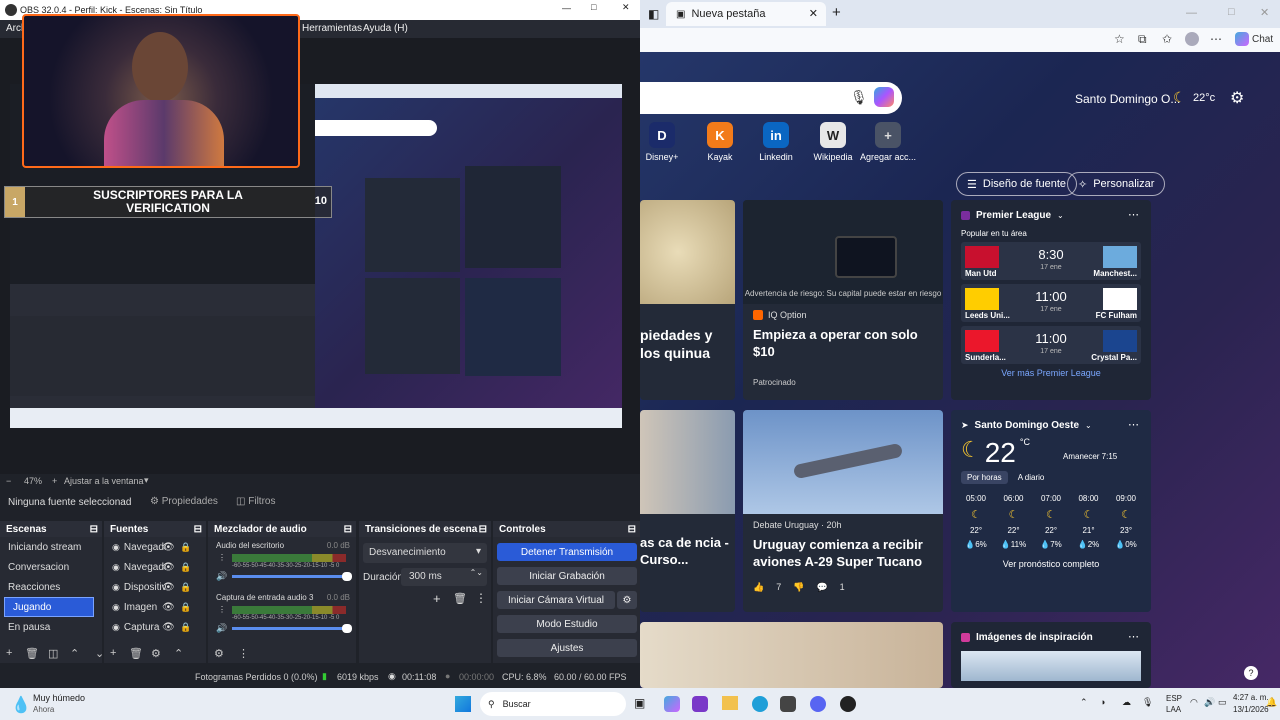  I want to click on discord-icon, so click(818, 704).